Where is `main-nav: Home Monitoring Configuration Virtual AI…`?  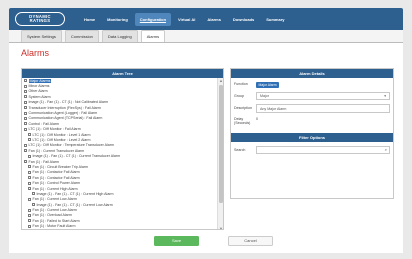 main-nav: Home Monitoring Configuration Virtual AI… is located at coordinates (185, 19).